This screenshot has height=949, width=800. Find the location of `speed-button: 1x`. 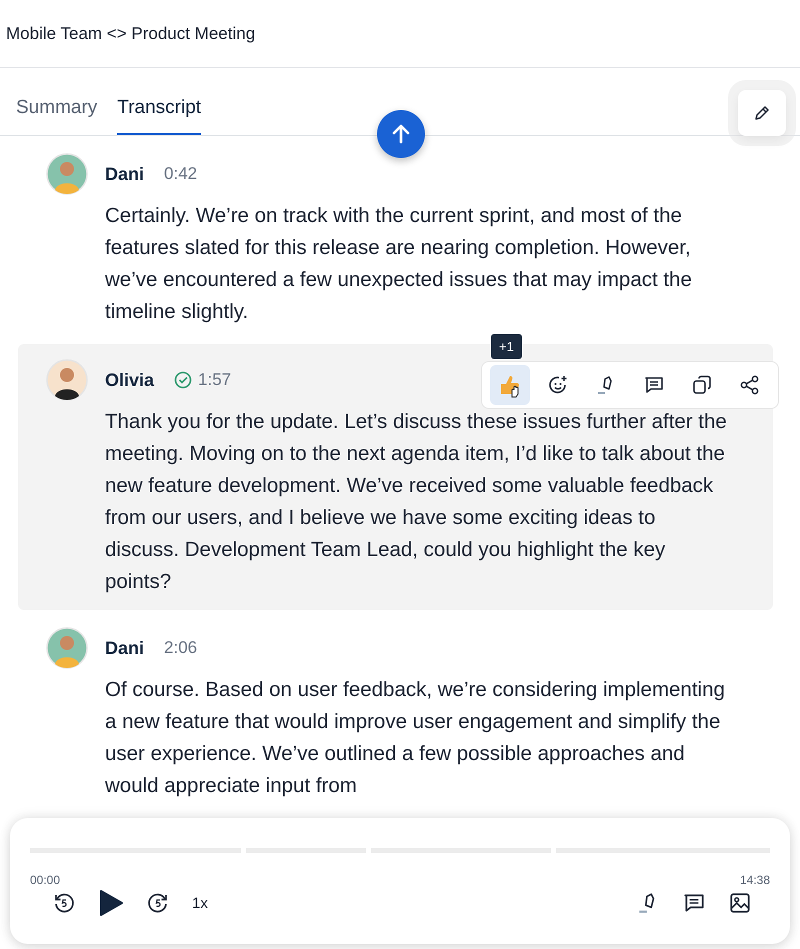

speed-button: 1x is located at coordinates (200, 903).